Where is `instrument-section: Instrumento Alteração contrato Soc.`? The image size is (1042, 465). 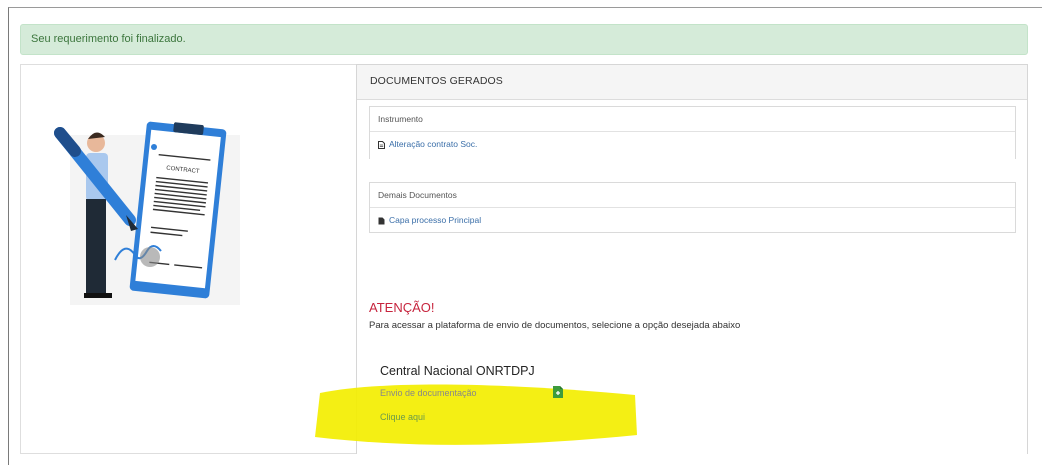 instrument-section: Instrumento Alteração contrato Soc. is located at coordinates (692, 132).